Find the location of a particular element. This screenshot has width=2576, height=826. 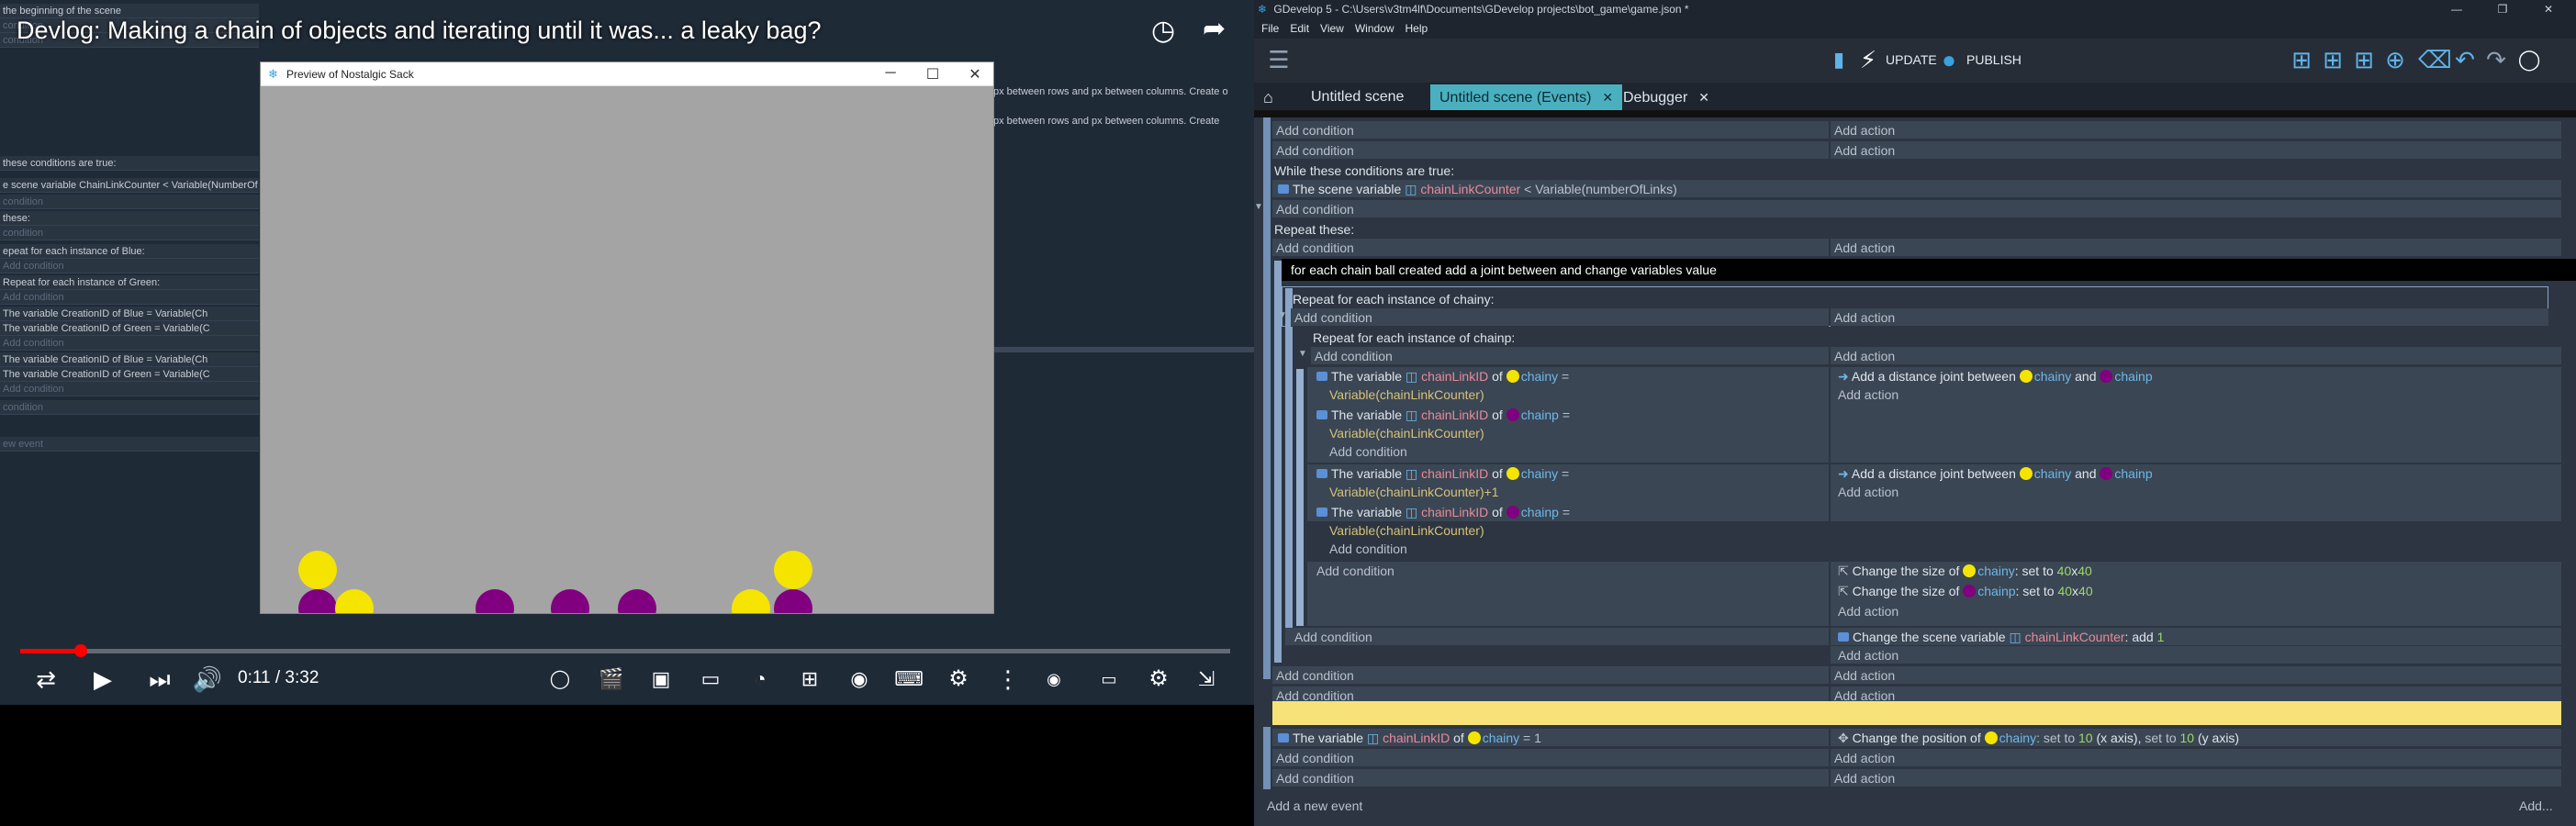

while-header: While these conditions are true: is located at coordinates (1916, 171).